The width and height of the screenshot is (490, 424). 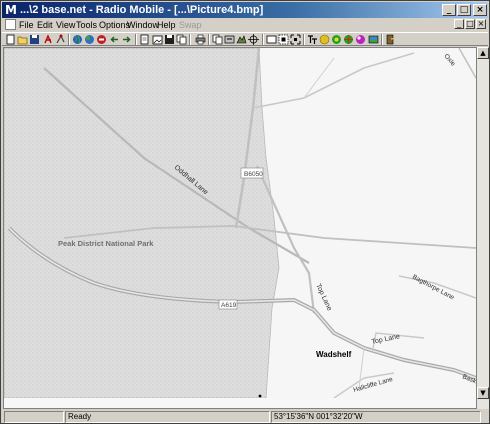 What do you see at coordinates (60, 39) in the screenshot?
I see `link-icon` at bounding box center [60, 39].